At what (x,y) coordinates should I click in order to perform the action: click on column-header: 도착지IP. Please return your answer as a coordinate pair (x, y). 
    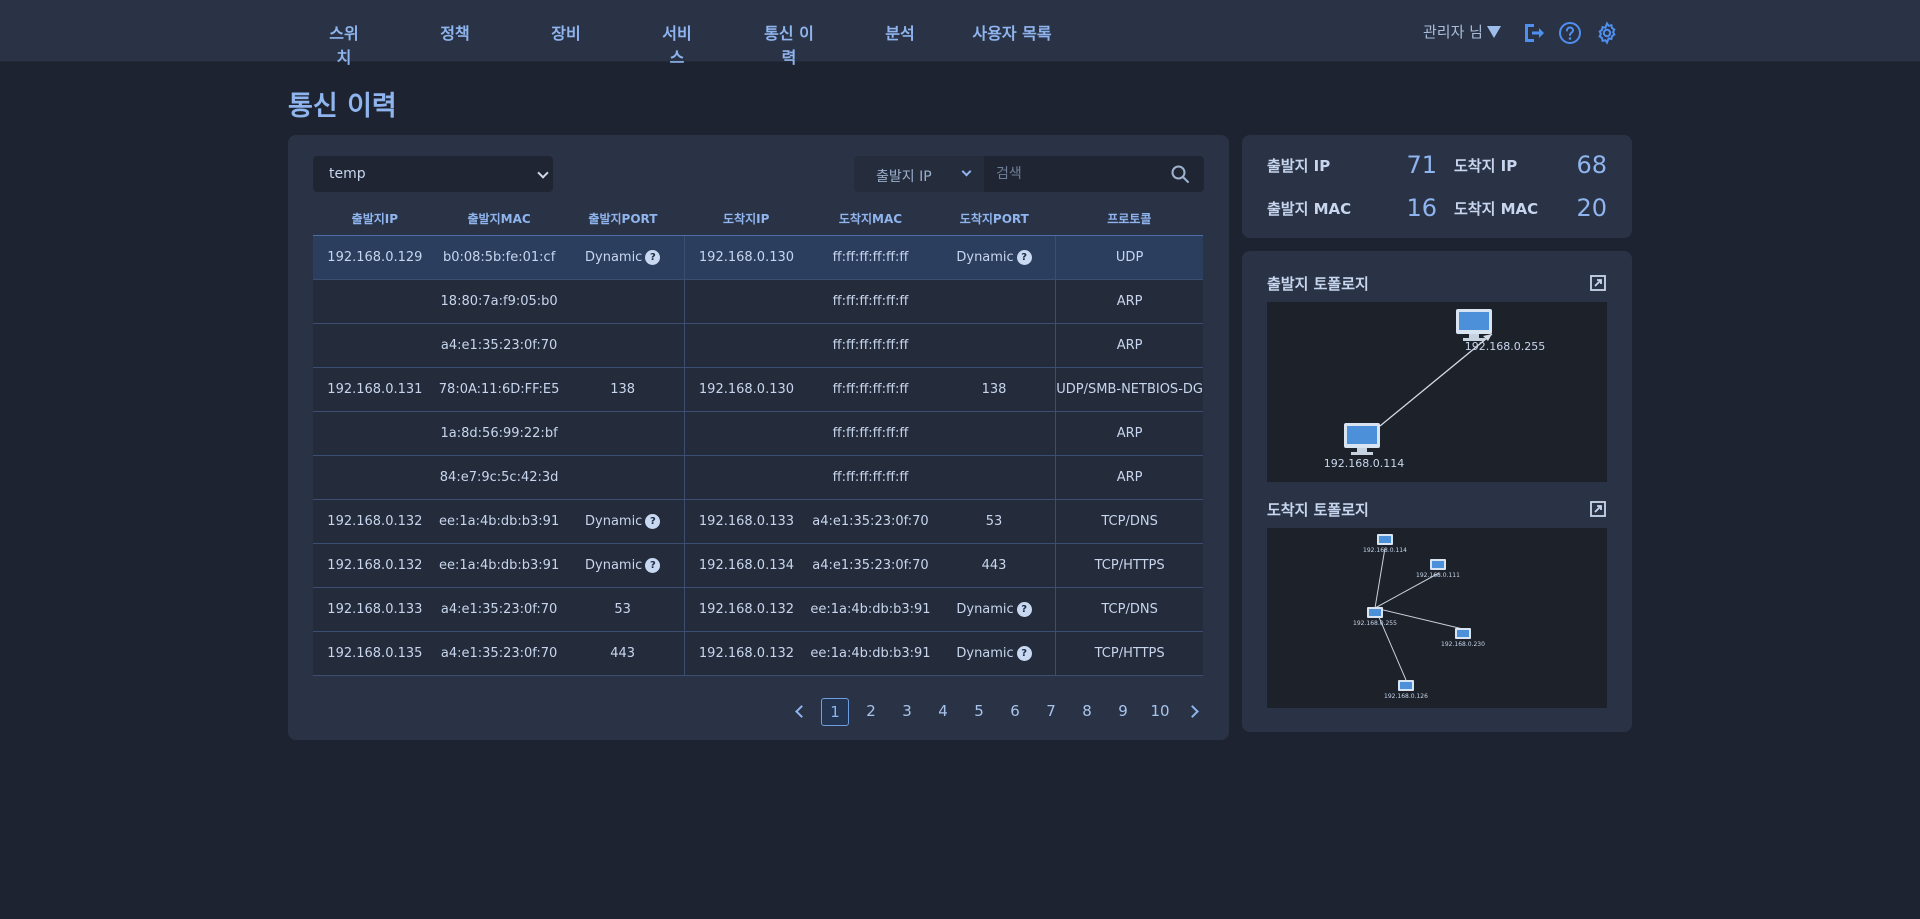
    Looking at the image, I should click on (746, 219).